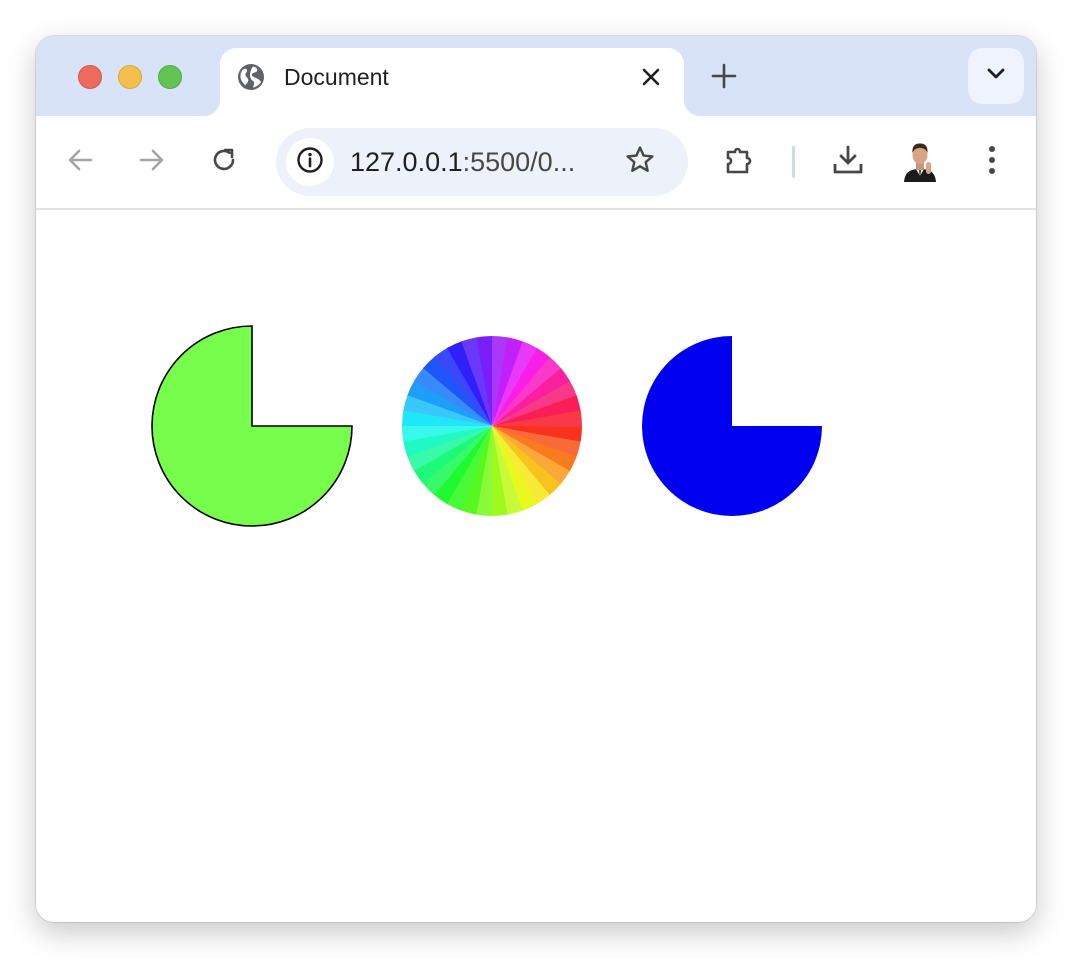 The image size is (1072, 958). I want to click on tab-strip: Document, so click(536, 78).